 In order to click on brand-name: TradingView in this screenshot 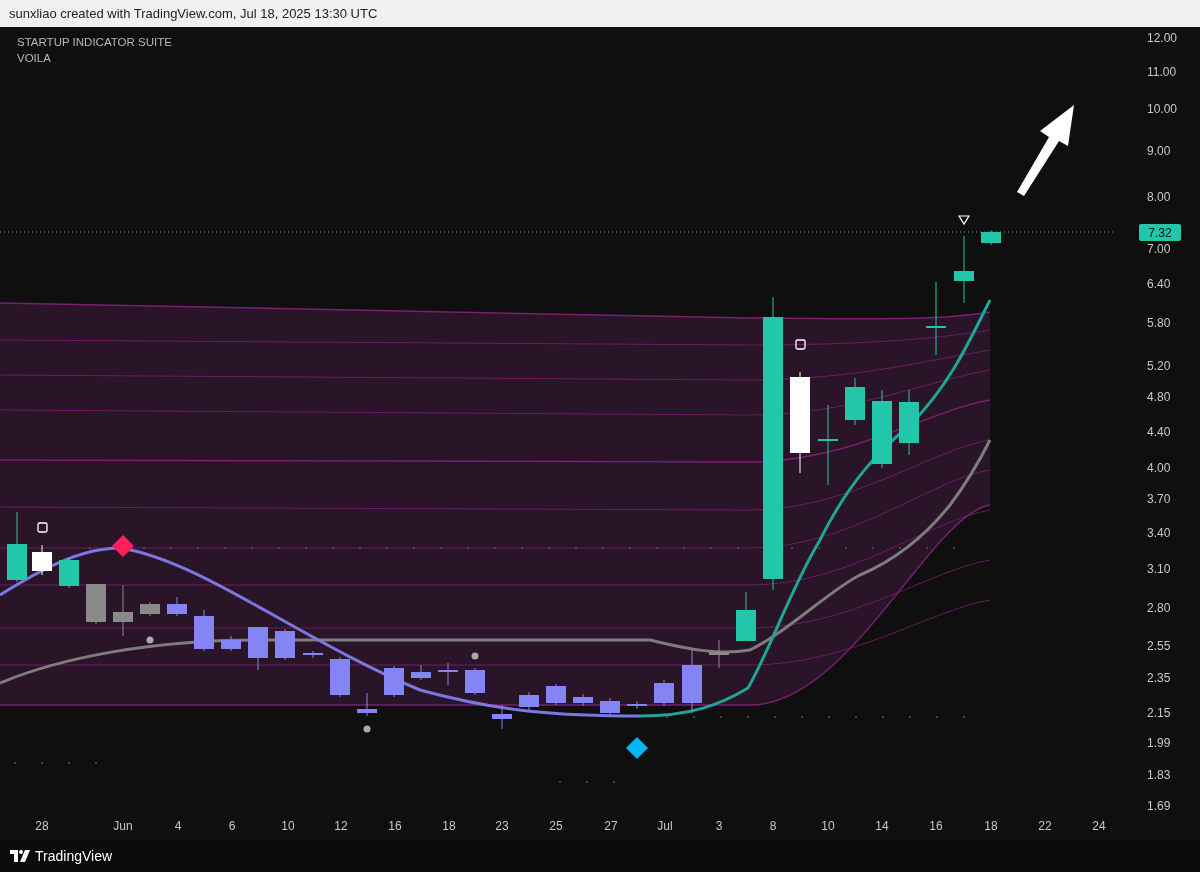, I will do `click(74, 856)`.